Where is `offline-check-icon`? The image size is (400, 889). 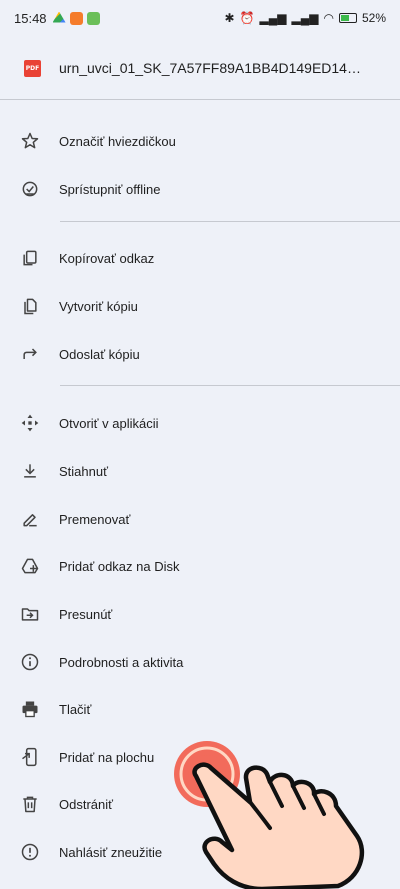
offline-check-icon is located at coordinates (30, 189).